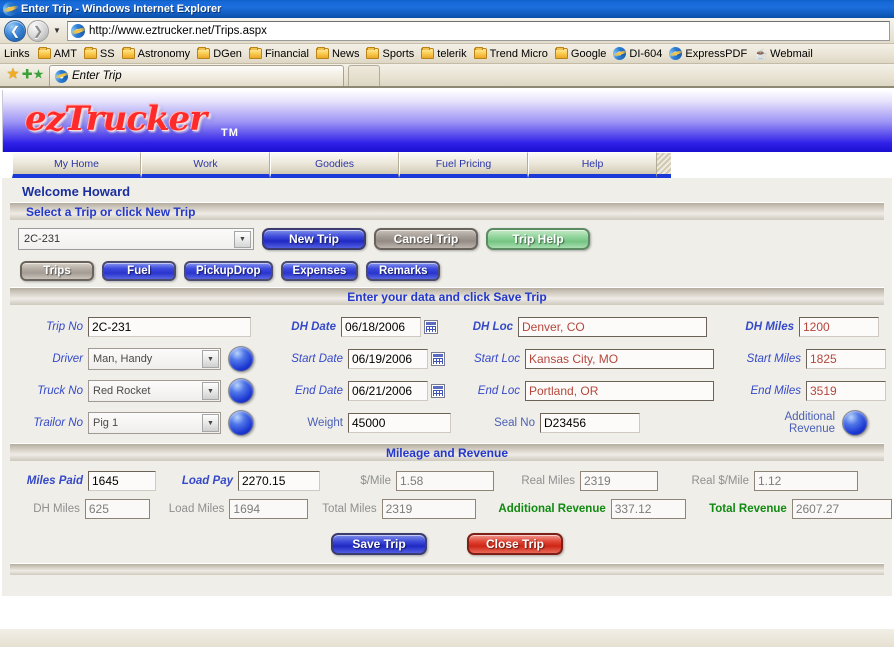 The image size is (894, 647). What do you see at coordinates (207, 481) in the screenshot?
I see `load-pay-label: Load Pay` at bounding box center [207, 481].